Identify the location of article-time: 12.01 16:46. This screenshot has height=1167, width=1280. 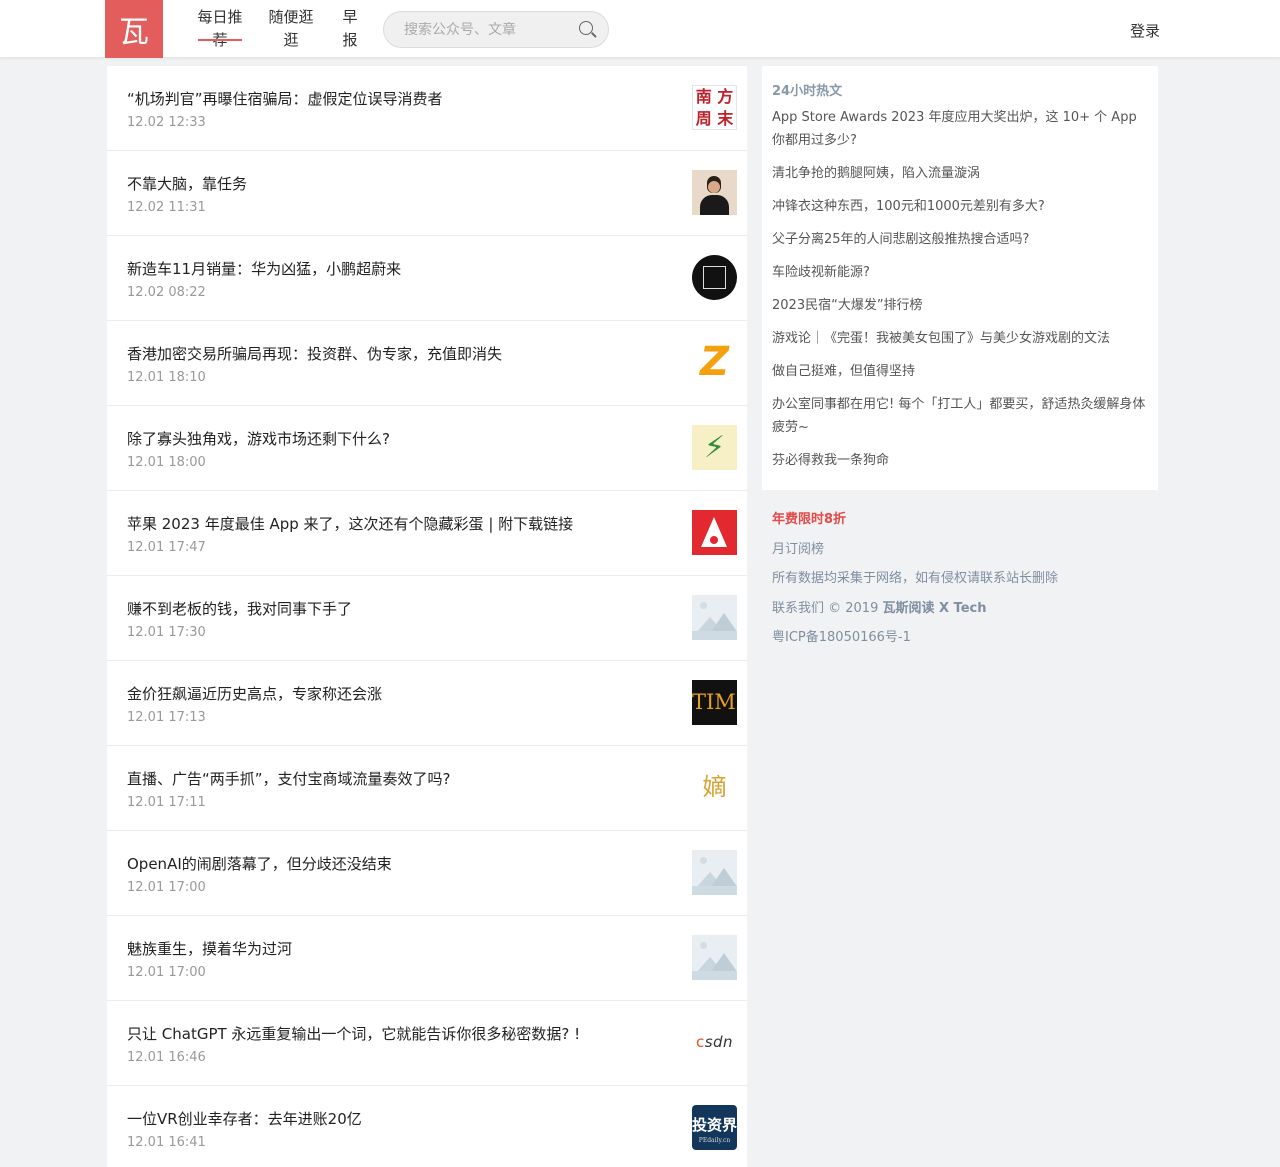
(166, 1057).